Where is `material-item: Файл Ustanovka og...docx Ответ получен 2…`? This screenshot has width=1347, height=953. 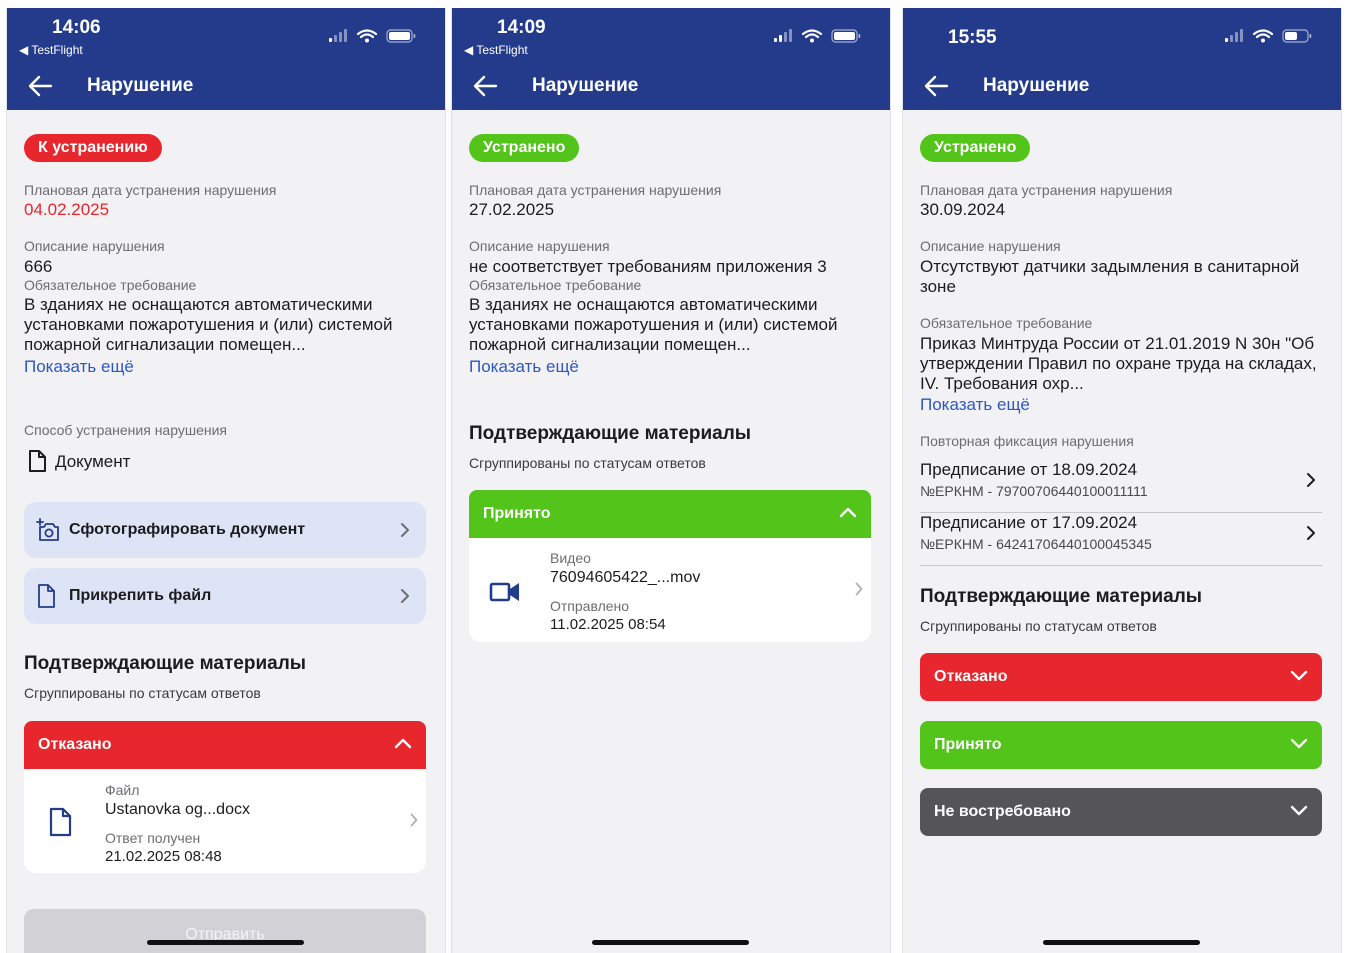 material-item: Файл Ustanovka og...docx Ответ получен 2… is located at coordinates (225, 821).